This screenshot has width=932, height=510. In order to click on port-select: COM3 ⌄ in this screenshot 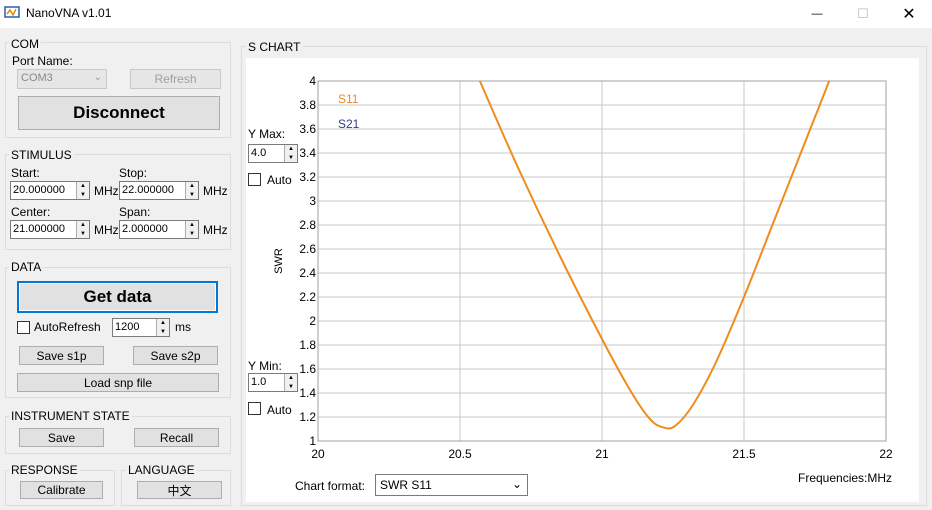, I will do `click(62, 79)`.